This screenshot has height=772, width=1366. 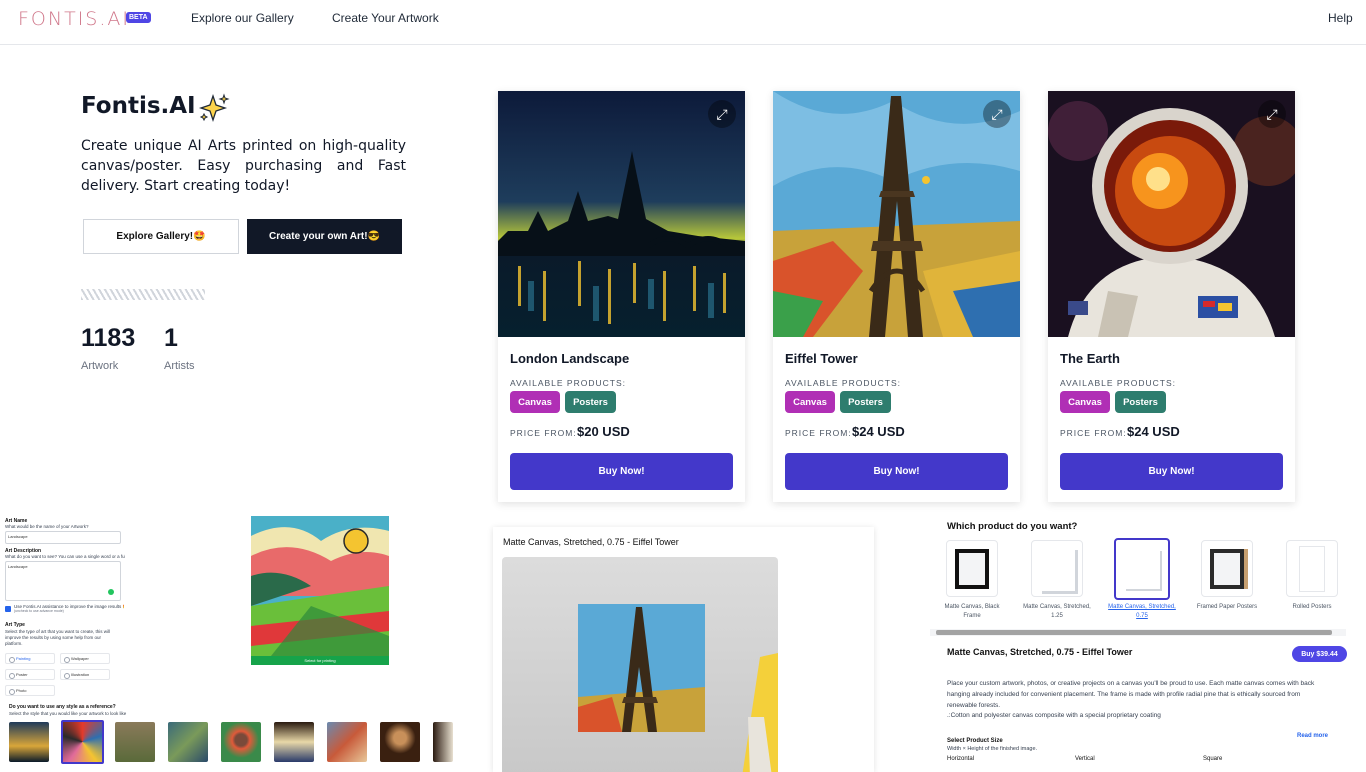 What do you see at coordinates (570, 358) in the screenshot?
I see `card-title: London Landscape` at bounding box center [570, 358].